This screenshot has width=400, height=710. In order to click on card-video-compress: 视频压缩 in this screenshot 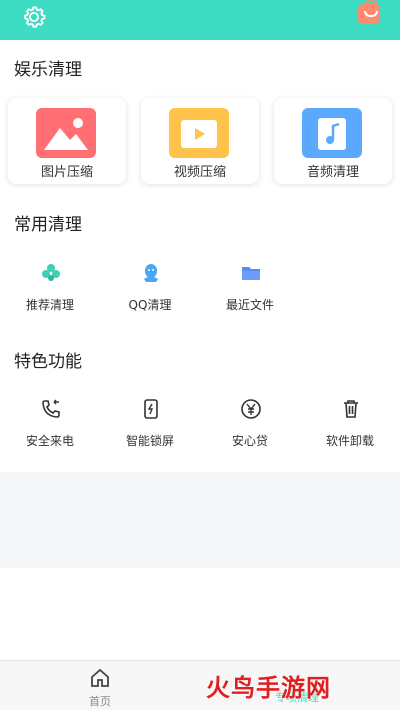, I will do `click(200, 141)`.